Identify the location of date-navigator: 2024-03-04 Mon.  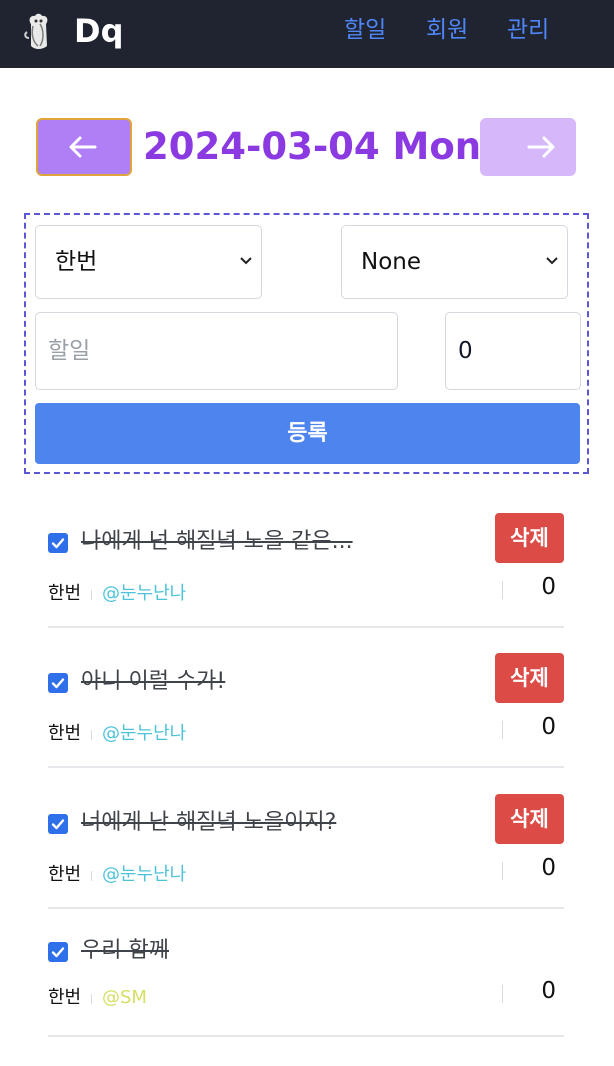
(307, 147).